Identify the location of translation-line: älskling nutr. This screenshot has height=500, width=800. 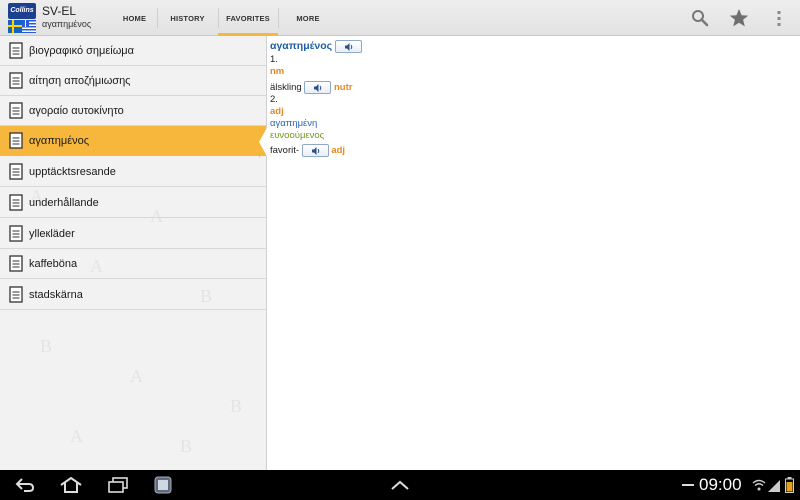
(311, 87).